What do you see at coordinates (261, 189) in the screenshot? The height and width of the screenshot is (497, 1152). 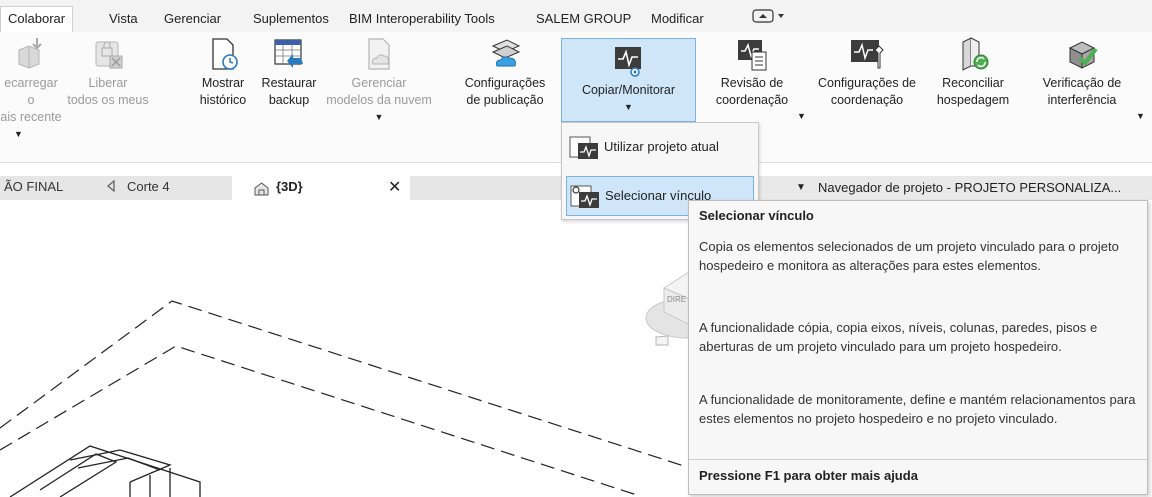 I see `house-3d-icon` at bounding box center [261, 189].